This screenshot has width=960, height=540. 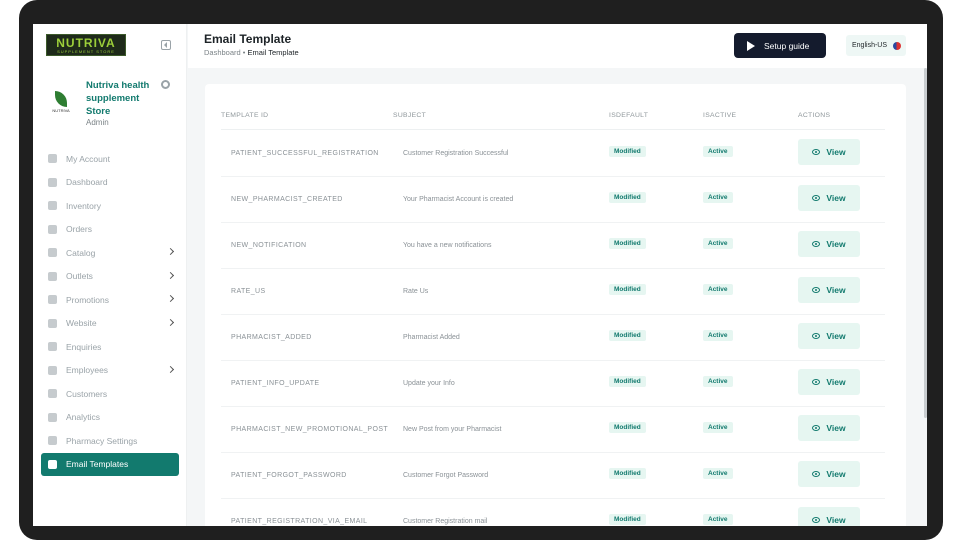 I want to click on sidebar-item-catalog: Catalog, so click(x=110, y=253).